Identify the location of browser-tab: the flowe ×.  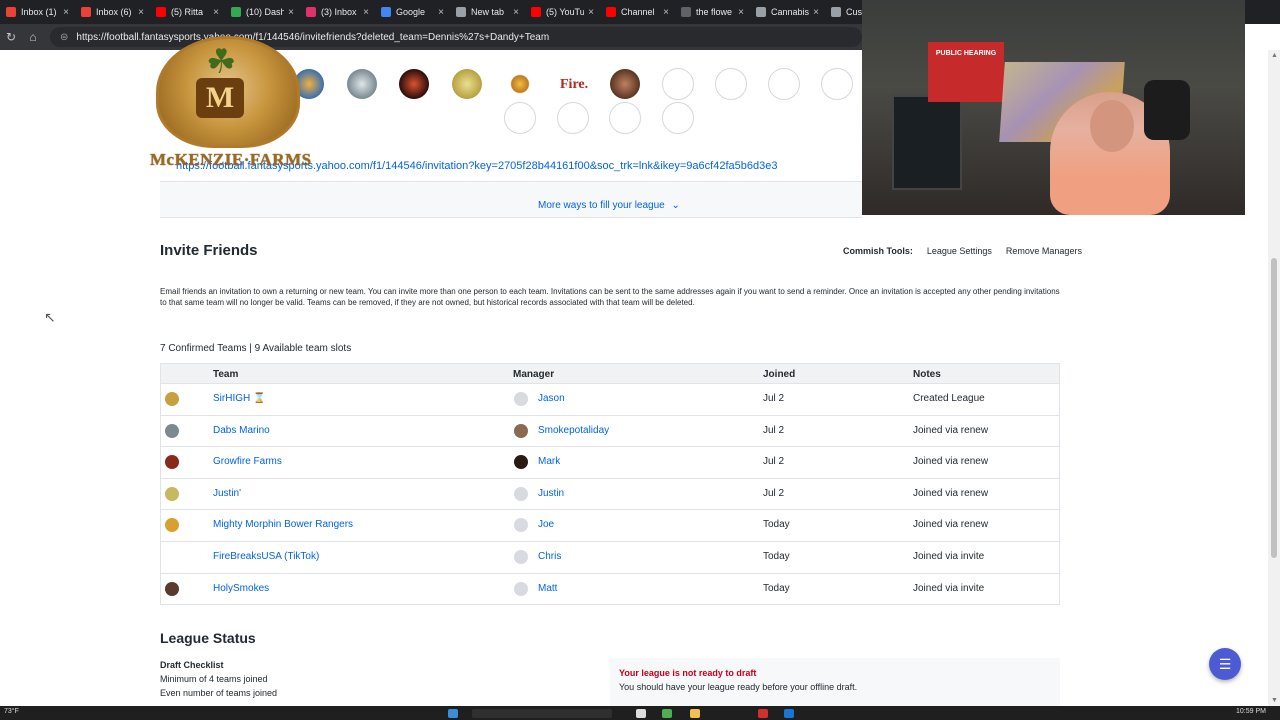
(712, 12).